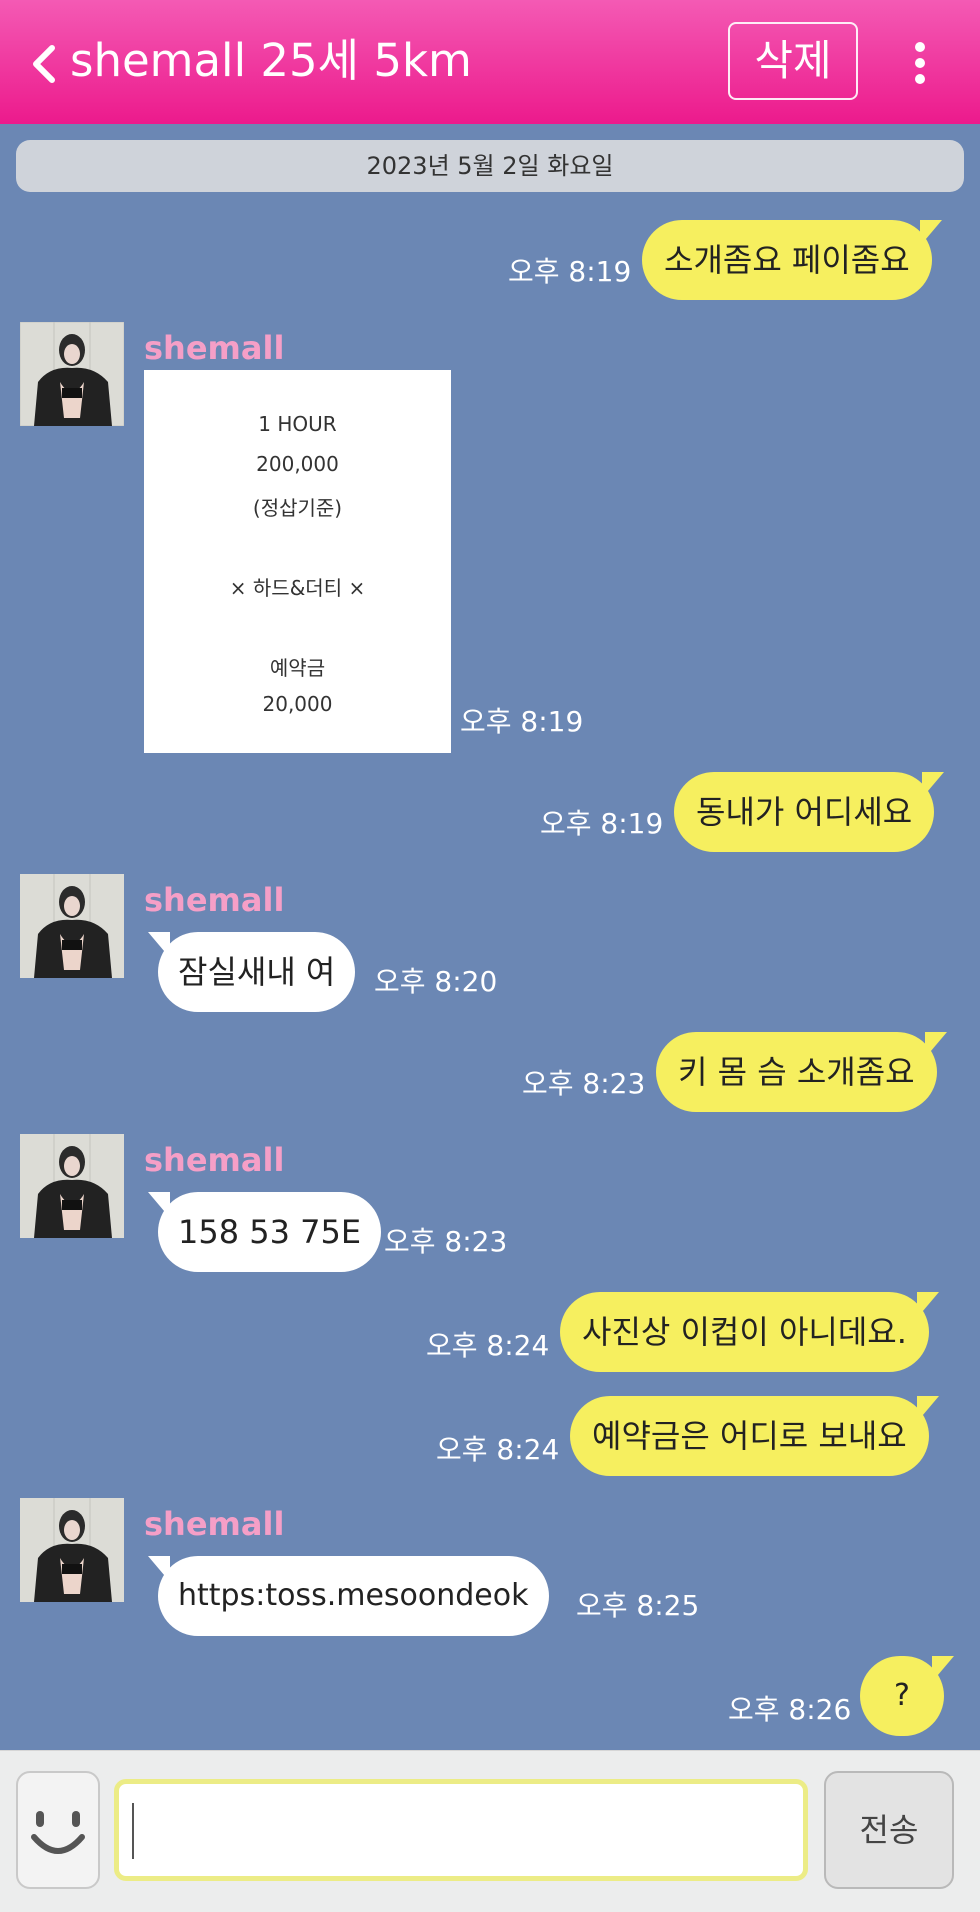 This screenshot has height=1912, width=980. Describe the element at coordinates (297, 464) in the screenshot. I see `image-text-line: 200,000` at that location.